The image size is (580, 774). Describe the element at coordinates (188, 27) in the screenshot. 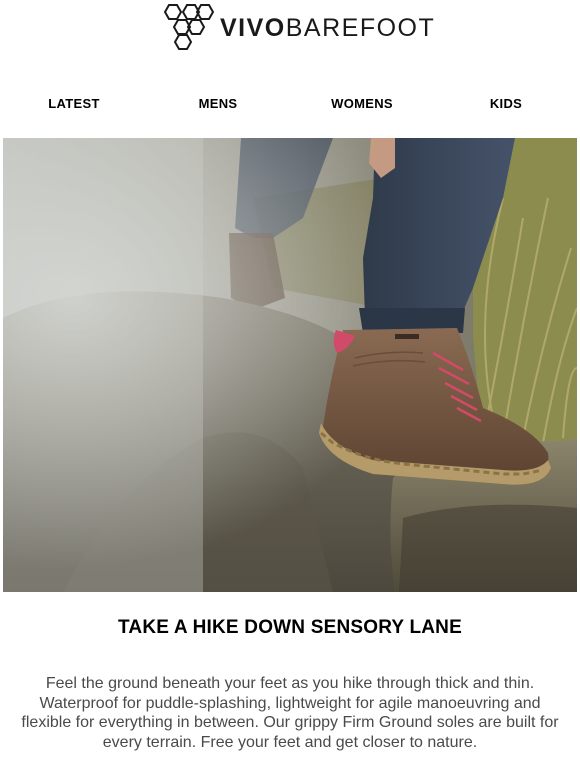

I see `honeycomb-logo-icon` at that location.